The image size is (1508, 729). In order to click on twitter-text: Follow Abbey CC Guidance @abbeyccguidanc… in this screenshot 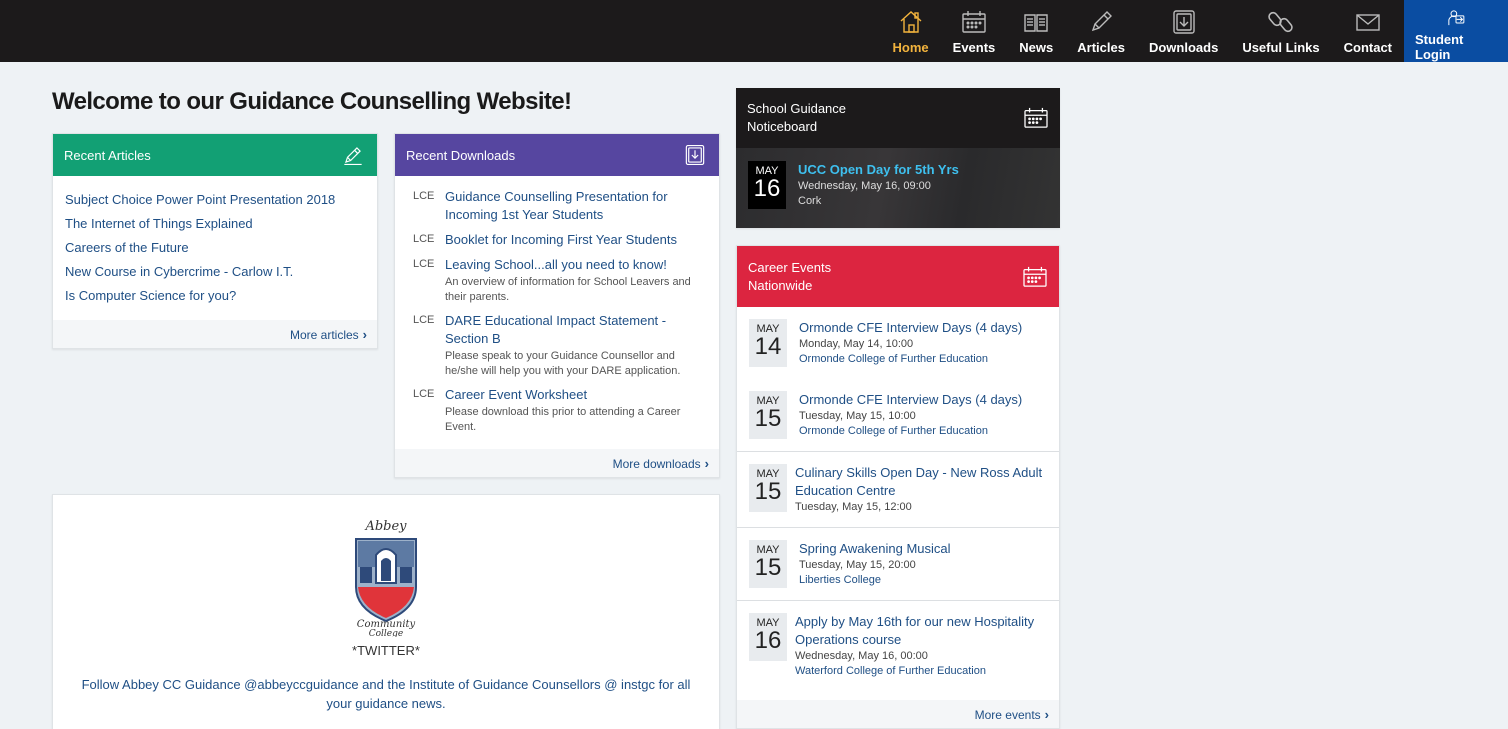, I will do `click(386, 694)`.